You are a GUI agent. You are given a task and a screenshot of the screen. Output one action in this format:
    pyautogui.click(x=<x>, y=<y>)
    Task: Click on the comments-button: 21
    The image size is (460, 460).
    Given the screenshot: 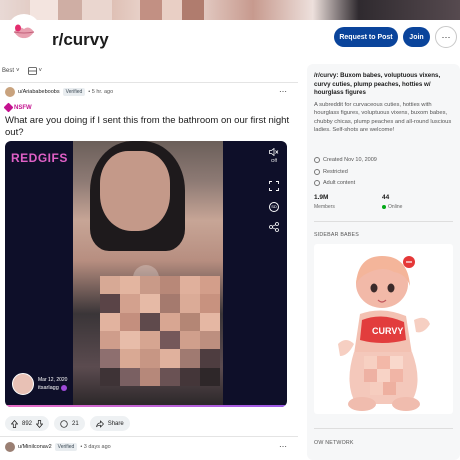 What is the action you would take?
    pyautogui.click(x=69, y=423)
    